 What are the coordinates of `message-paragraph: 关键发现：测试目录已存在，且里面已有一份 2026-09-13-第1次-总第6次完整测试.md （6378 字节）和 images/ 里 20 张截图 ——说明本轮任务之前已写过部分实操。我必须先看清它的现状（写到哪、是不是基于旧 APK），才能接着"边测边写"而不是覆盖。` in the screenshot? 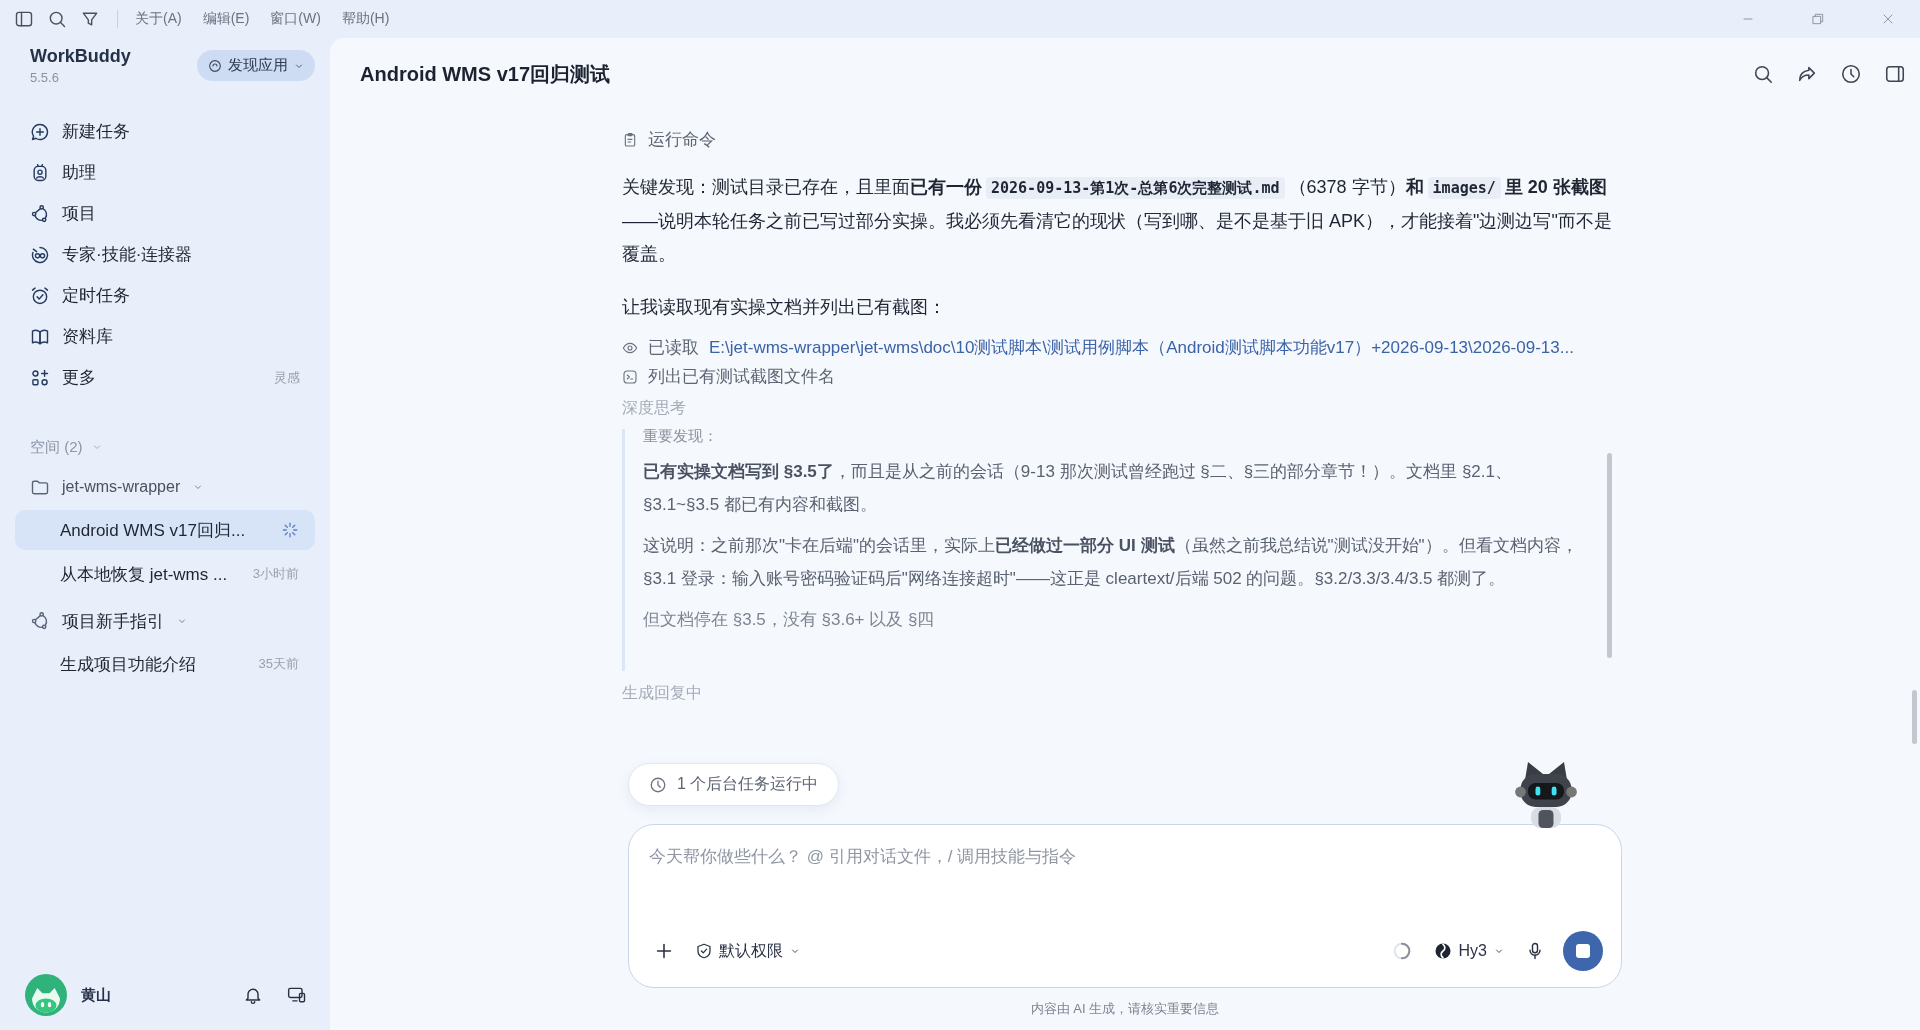 It's located at (1117, 221).